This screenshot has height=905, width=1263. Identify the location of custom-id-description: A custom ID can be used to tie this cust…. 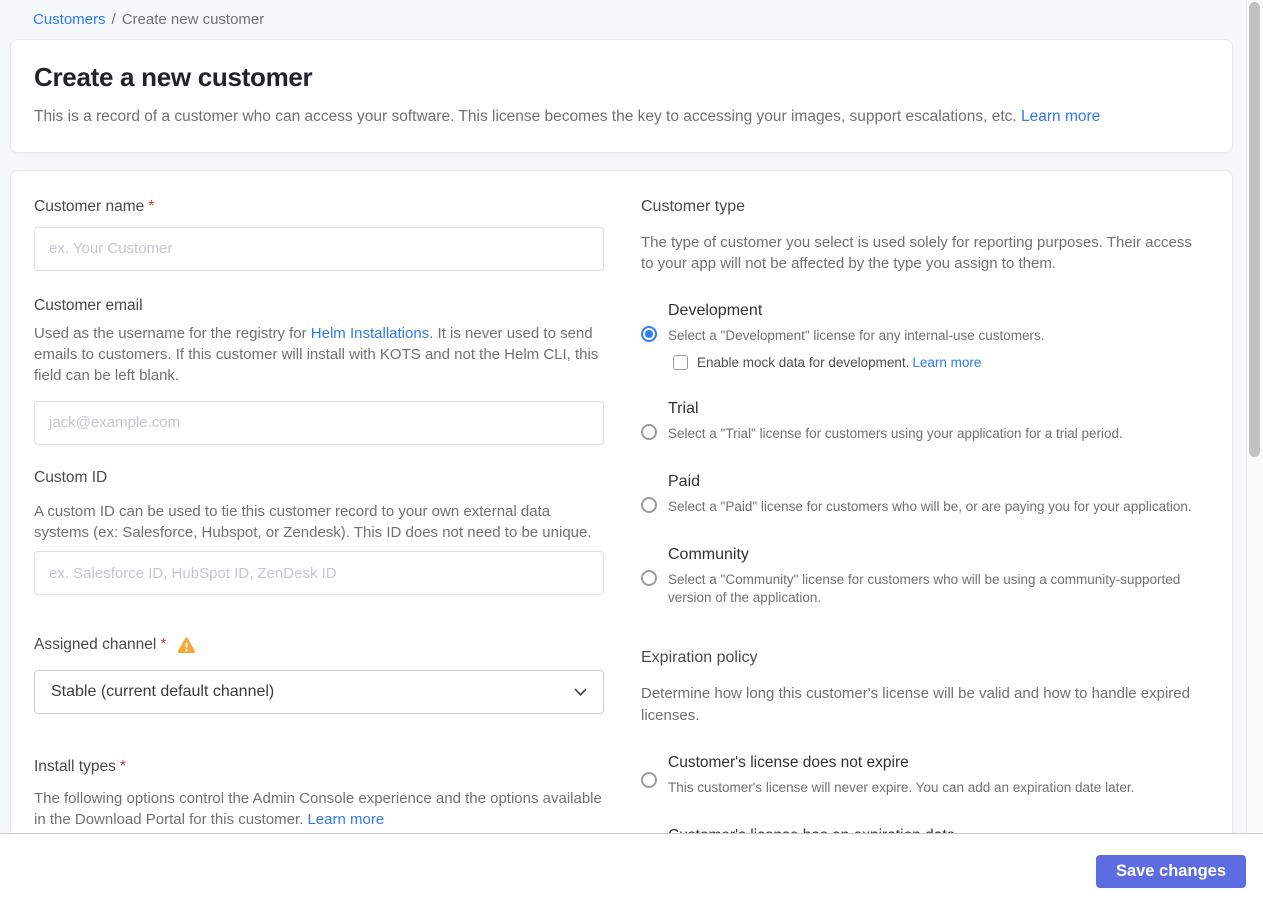
(313, 521).